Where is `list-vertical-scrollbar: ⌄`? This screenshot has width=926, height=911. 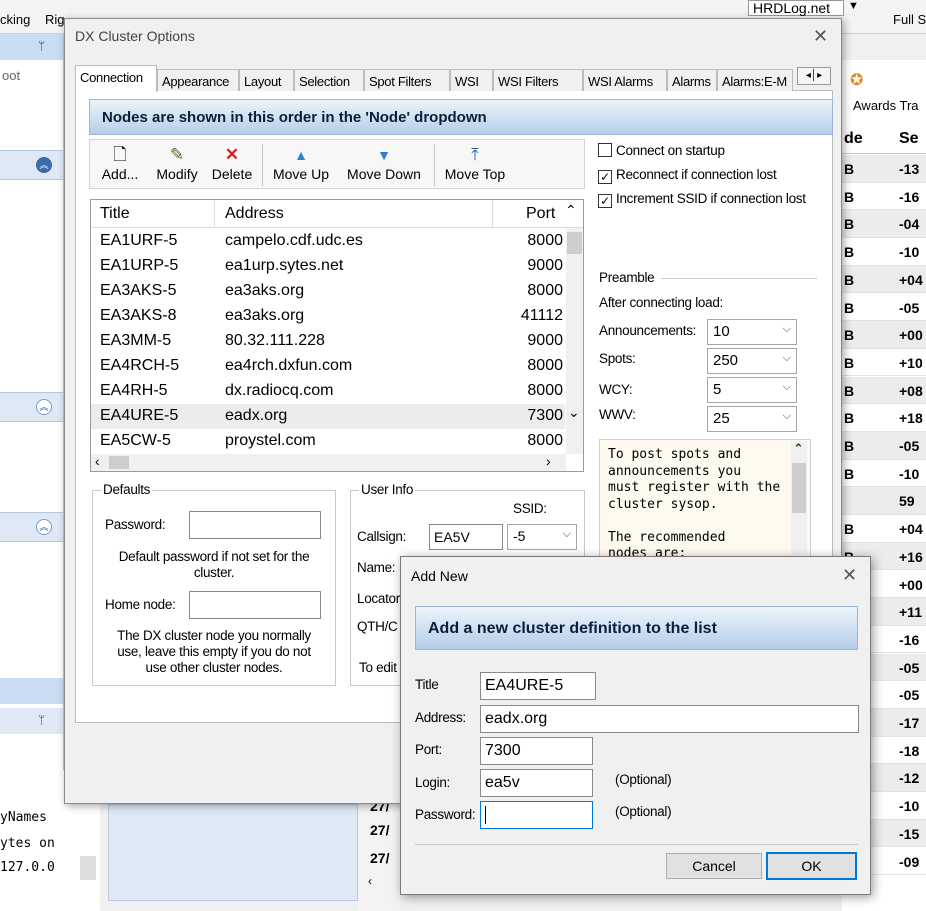 list-vertical-scrollbar: ⌄ is located at coordinates (574, 341).